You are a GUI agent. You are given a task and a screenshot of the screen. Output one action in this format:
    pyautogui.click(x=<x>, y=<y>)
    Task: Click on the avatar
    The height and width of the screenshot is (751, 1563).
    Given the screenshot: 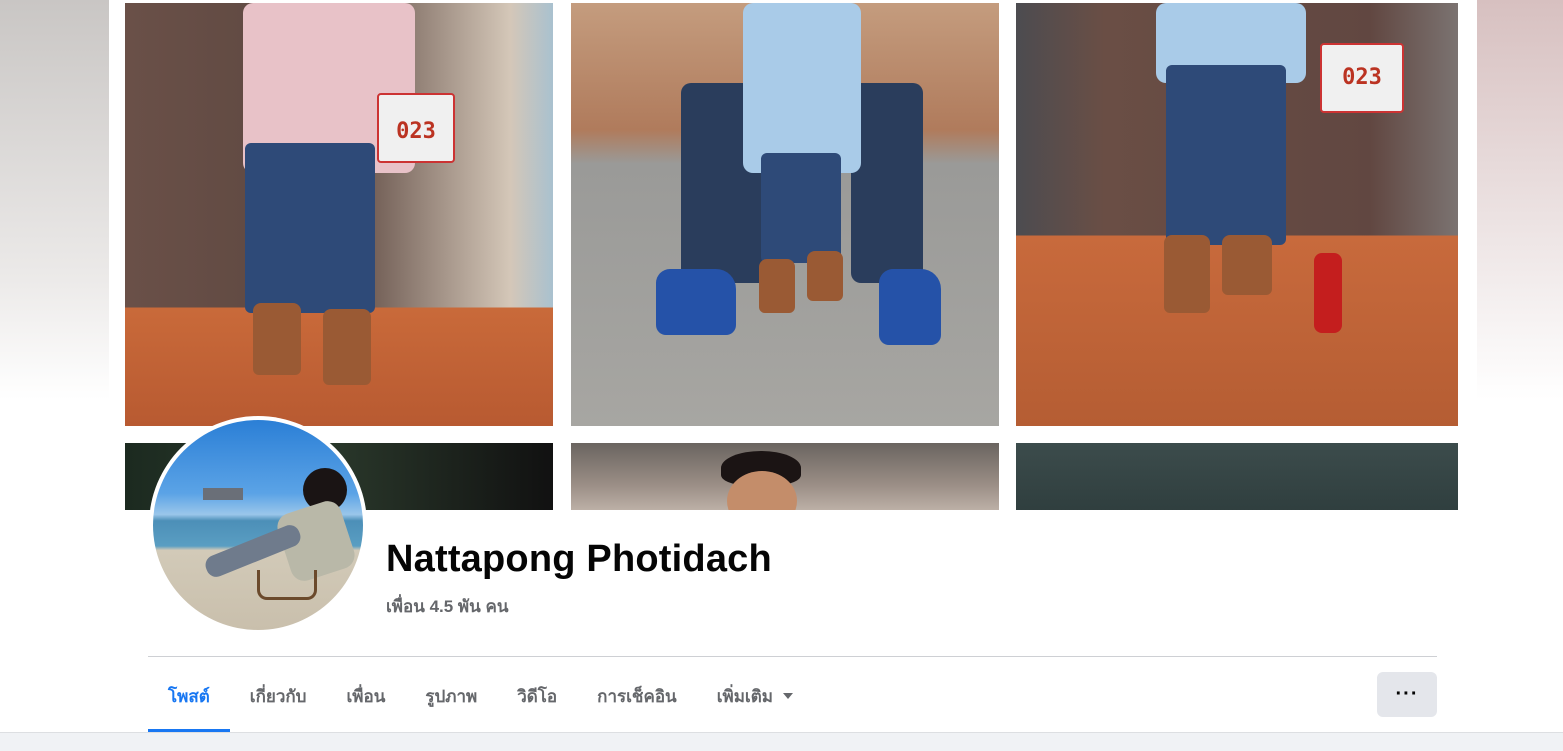 What is the action you would take?
    pyautogui.click(x=258, y=525)
    